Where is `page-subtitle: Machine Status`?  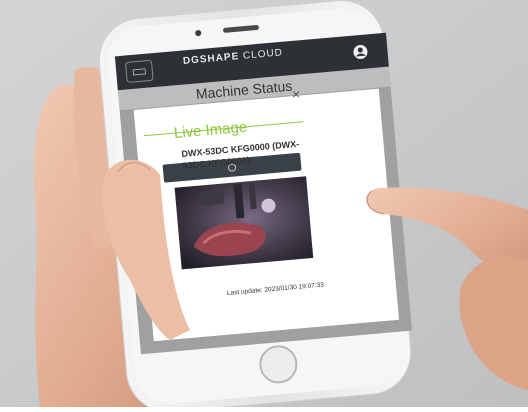 page-subtitle: Machine Status is located at coordinates (244, 89).